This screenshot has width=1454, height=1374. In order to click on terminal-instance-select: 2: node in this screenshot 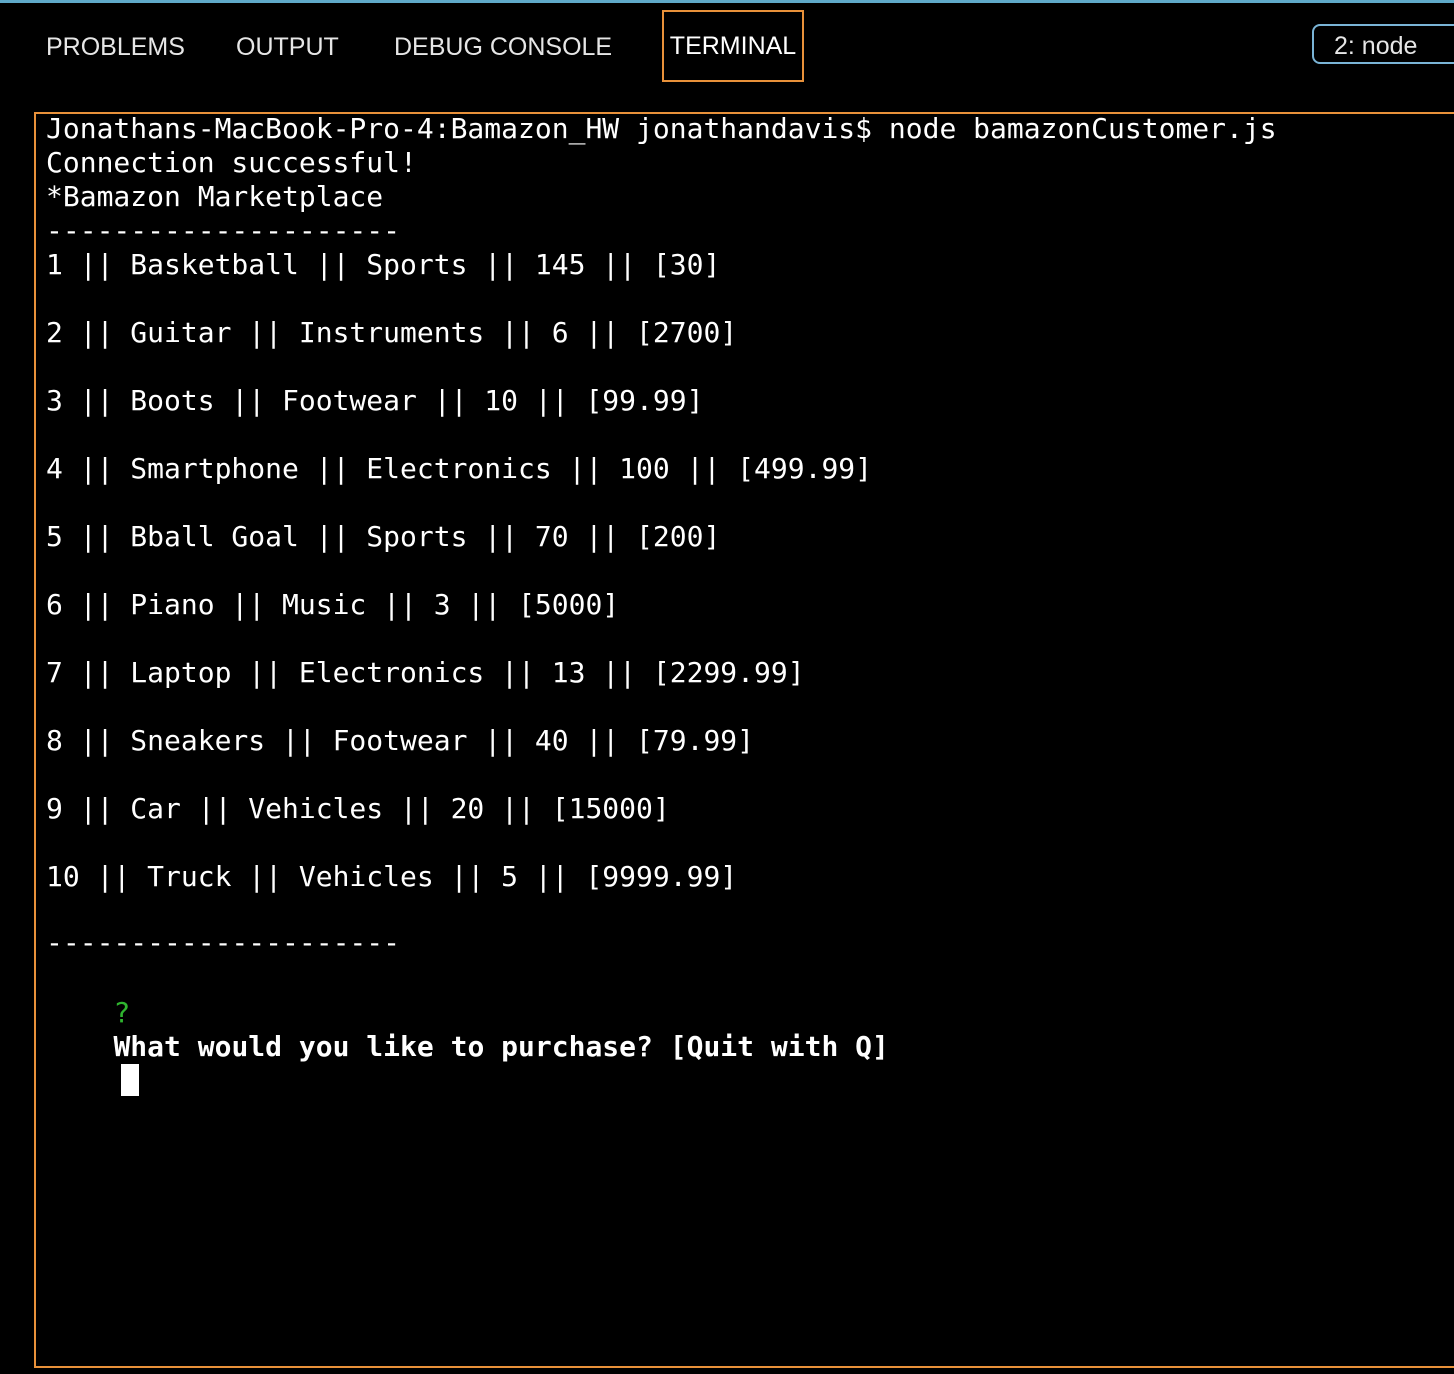, I will do `click(1383, 44)`.